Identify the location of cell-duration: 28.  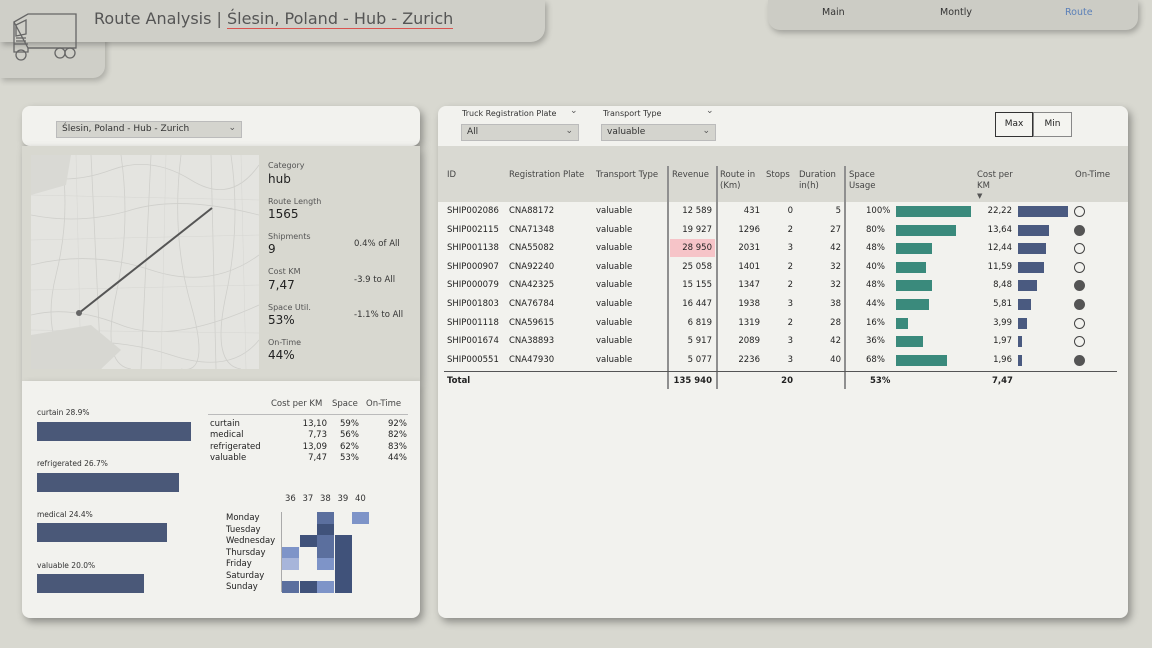
(835, 322).